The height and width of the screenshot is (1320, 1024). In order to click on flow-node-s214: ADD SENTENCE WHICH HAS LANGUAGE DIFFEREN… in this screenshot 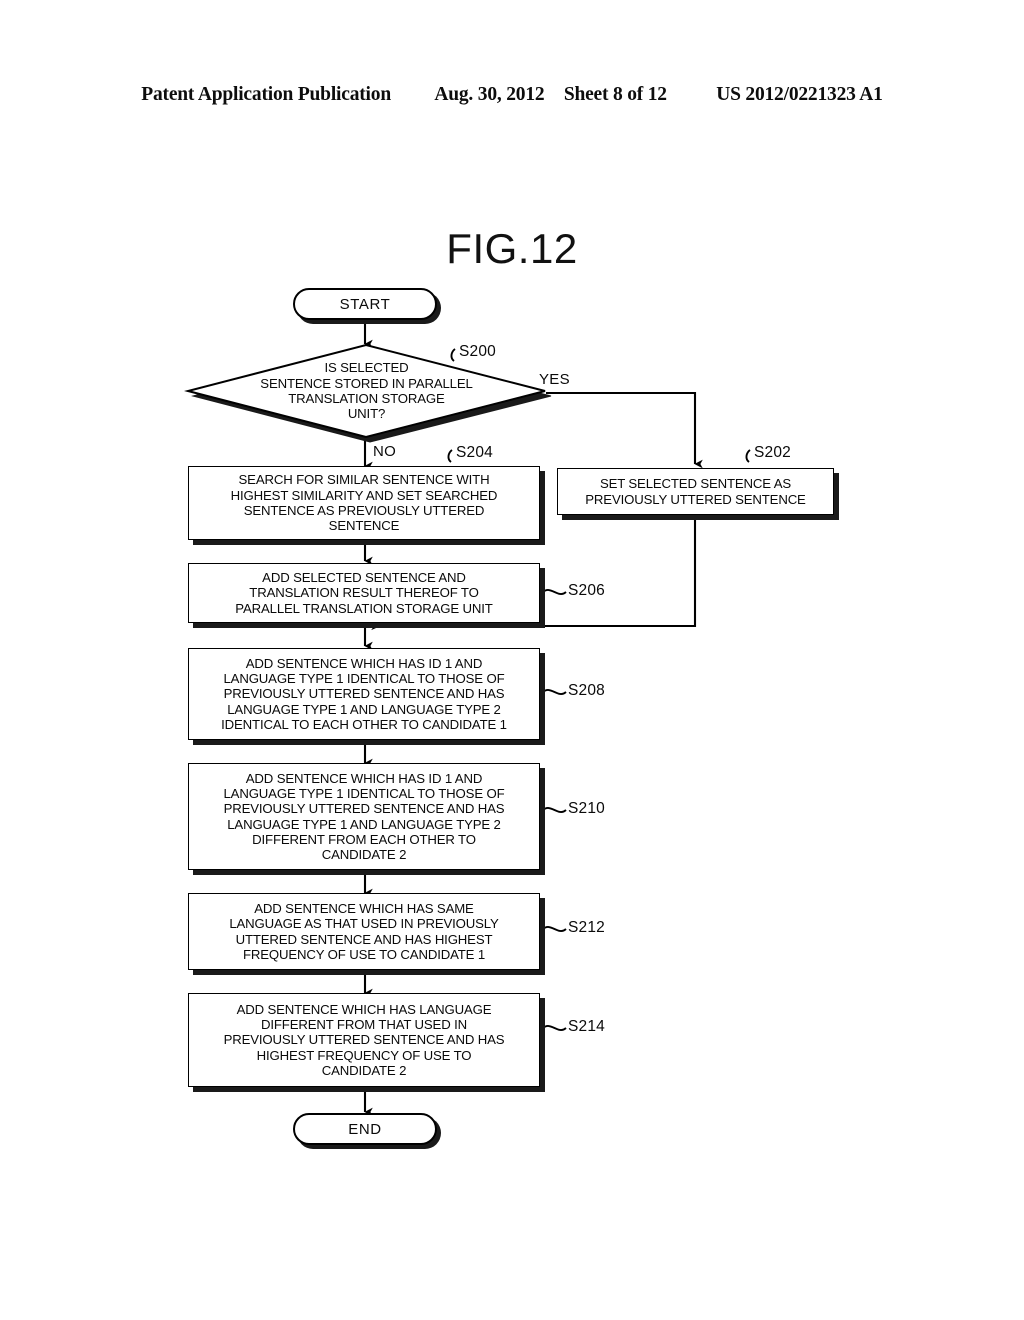, I will do `click(364, 1040)`.